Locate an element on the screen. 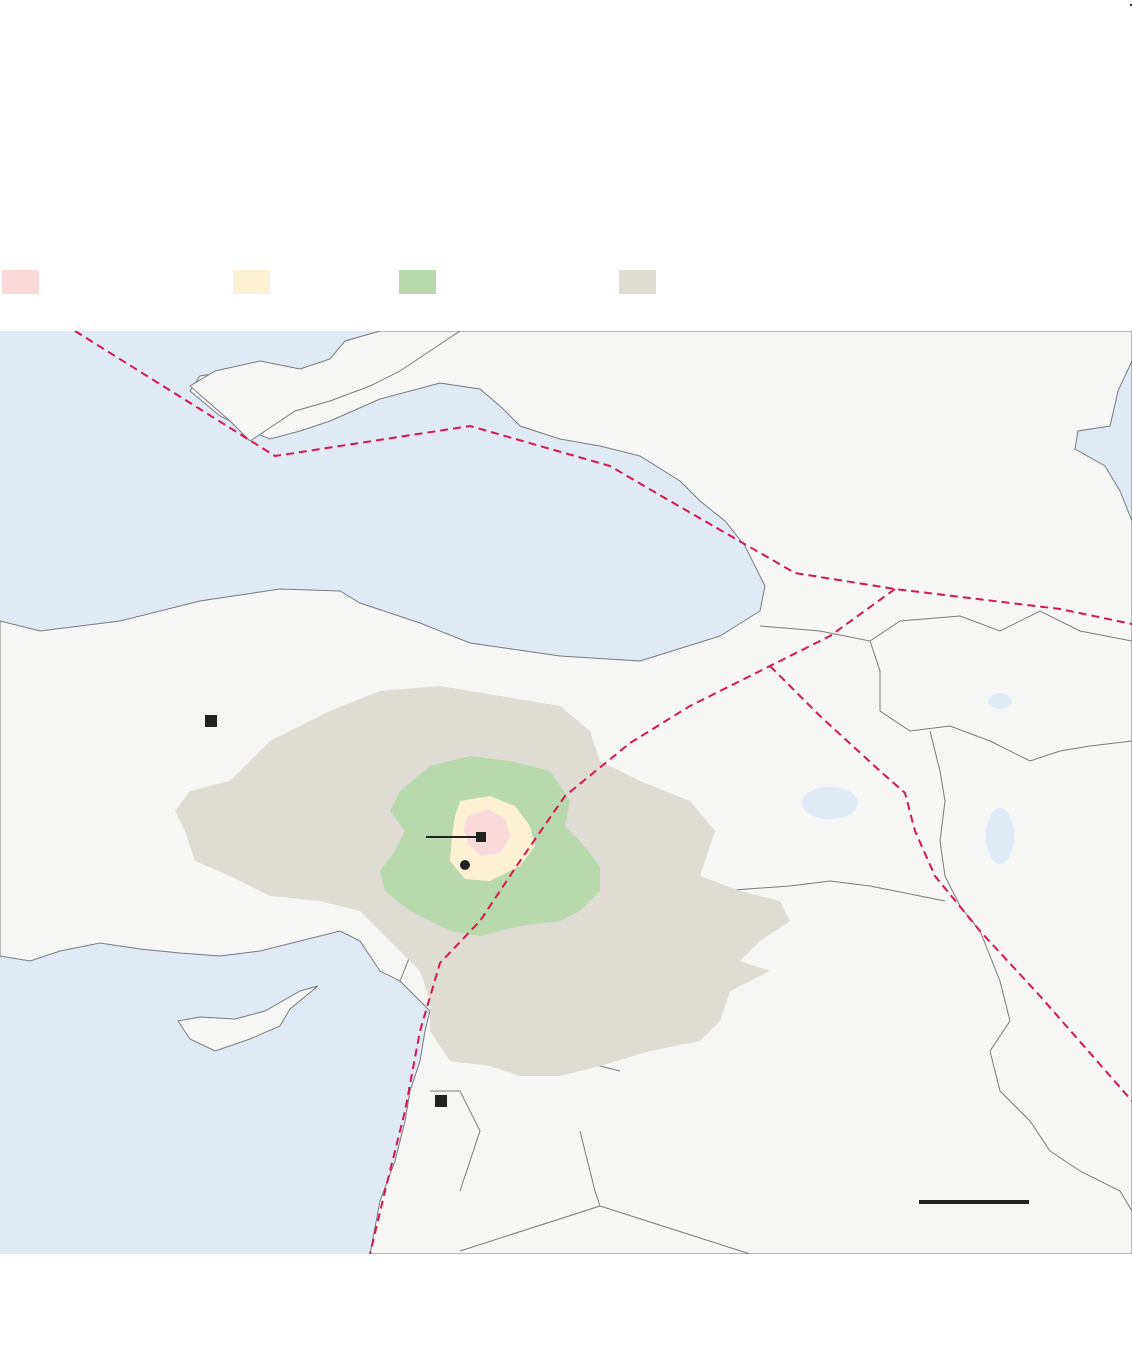 The height and width of the screenshot is (1346, 1132). lake-sevan is located at coordinates (1000, 701).